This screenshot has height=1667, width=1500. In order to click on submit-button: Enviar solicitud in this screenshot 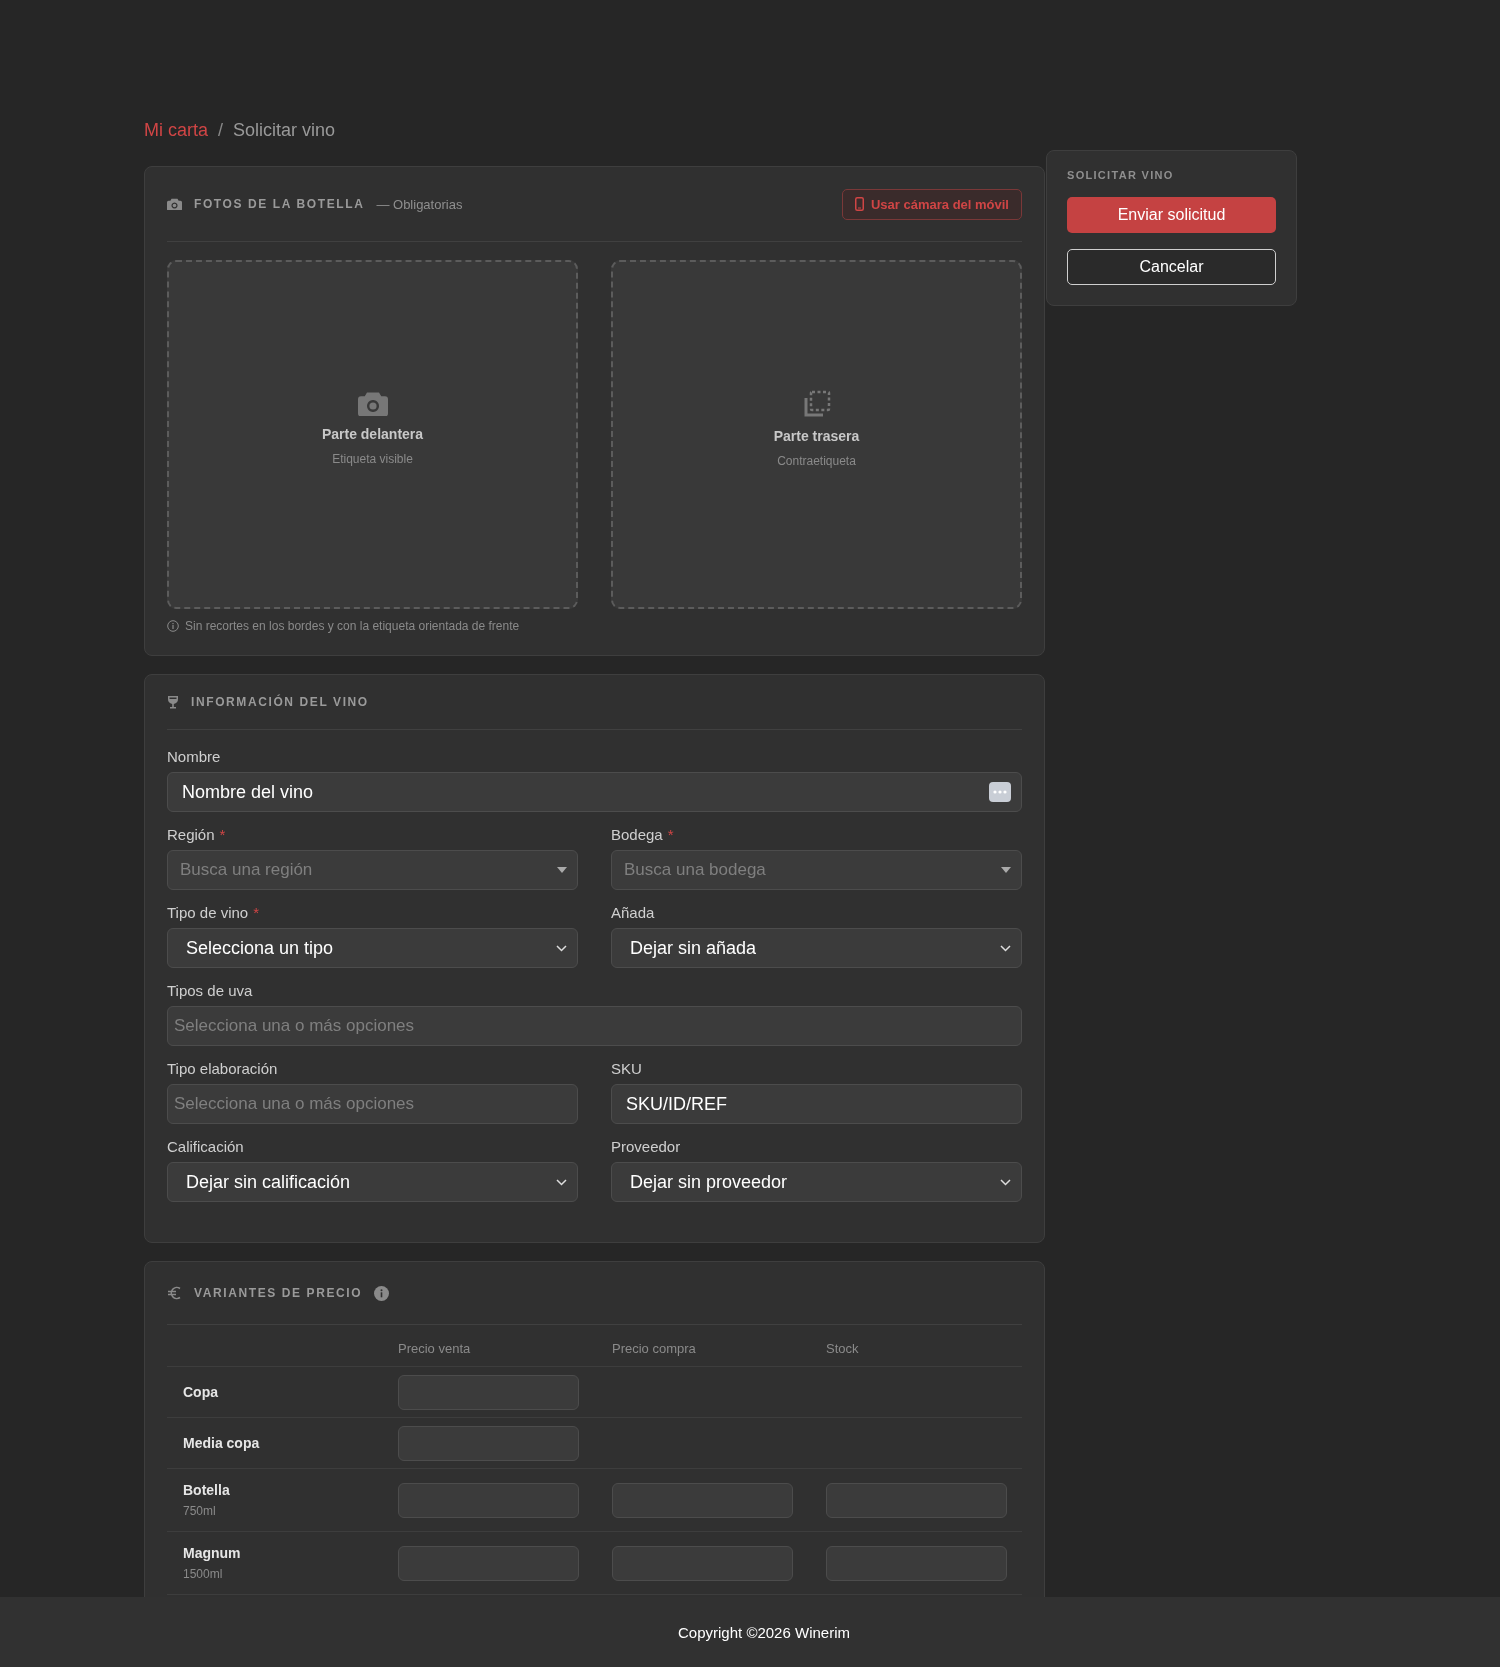, I will do `click(1171, 215)`.